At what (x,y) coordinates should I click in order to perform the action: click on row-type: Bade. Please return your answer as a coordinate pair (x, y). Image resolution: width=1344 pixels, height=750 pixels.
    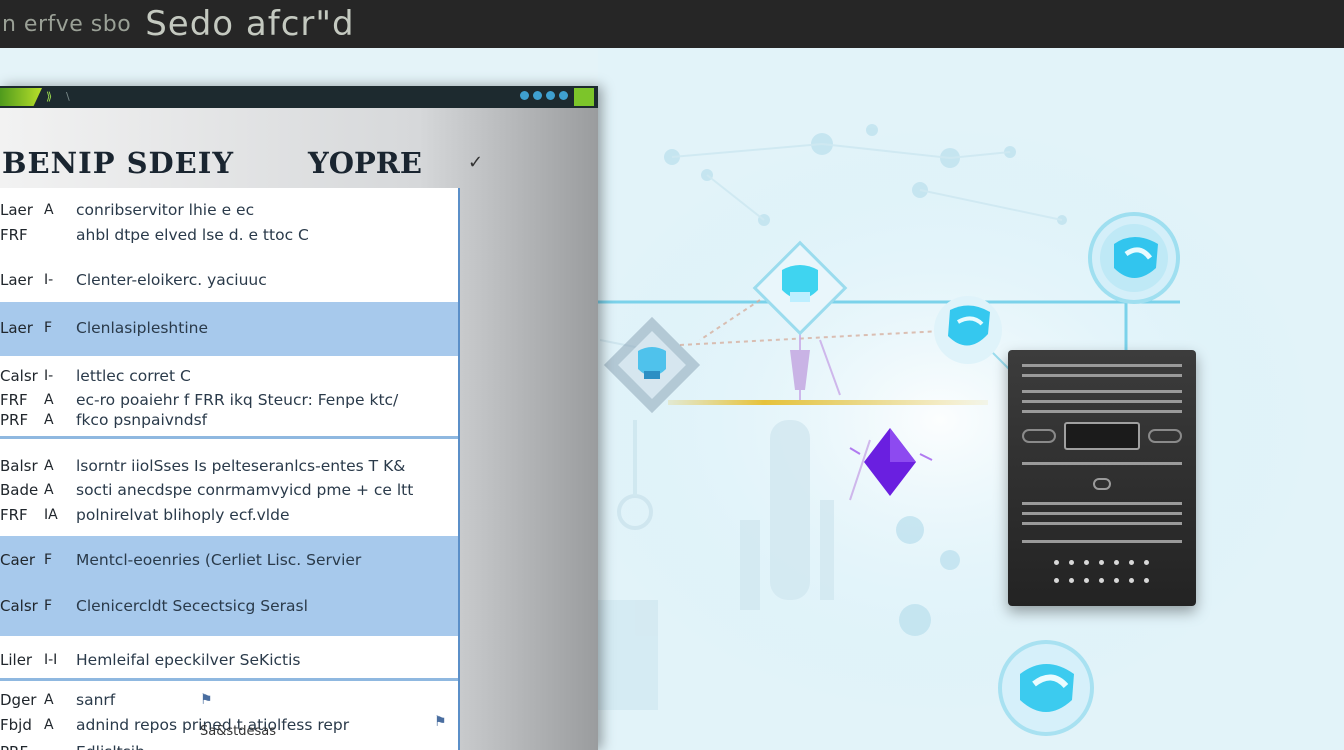
    Looking at the image, I should click on (19, 490).